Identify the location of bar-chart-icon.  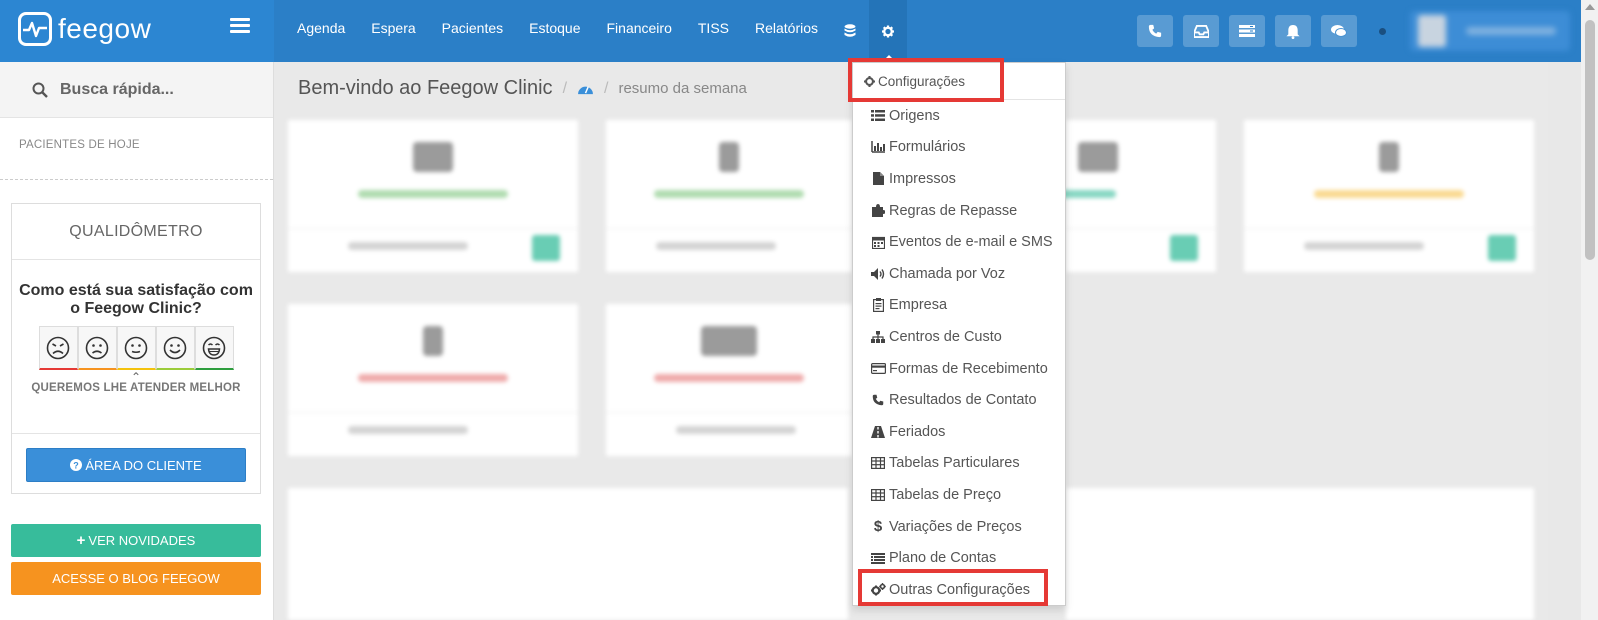
(878, 147).